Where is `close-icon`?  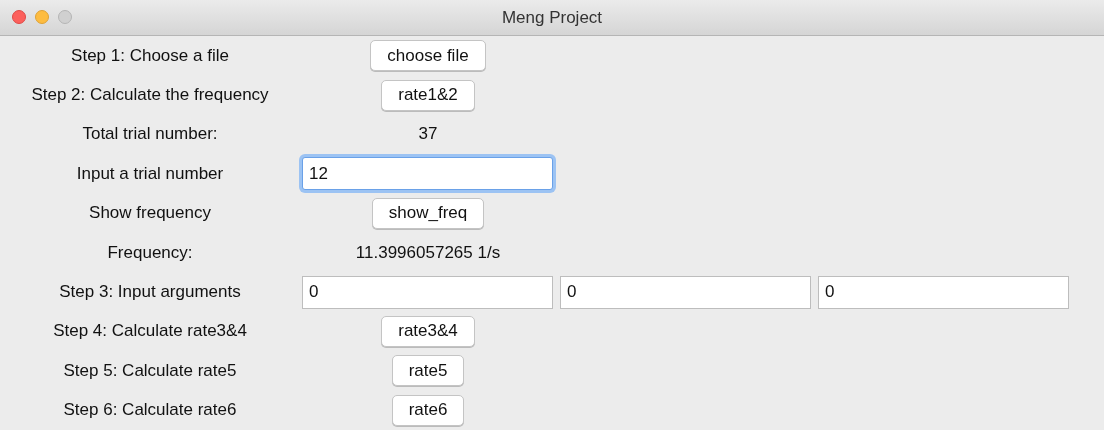 close-icon is located at coordinates (19, 17).